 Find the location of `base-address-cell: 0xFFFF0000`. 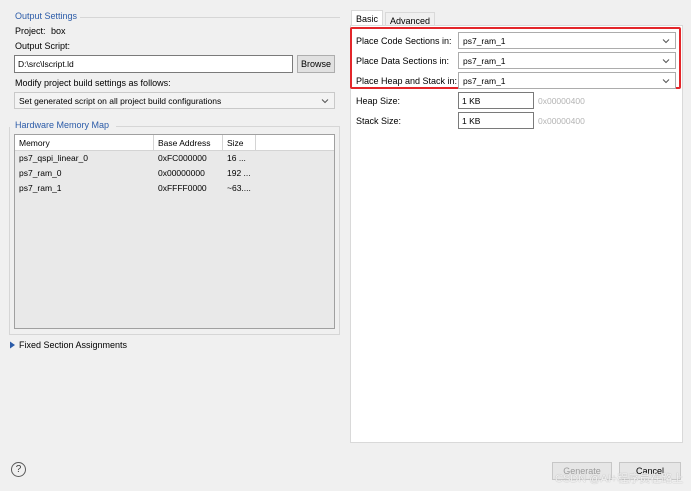

base-address-cell: 0xFFFF0000 is located at coordinates (182, 188).